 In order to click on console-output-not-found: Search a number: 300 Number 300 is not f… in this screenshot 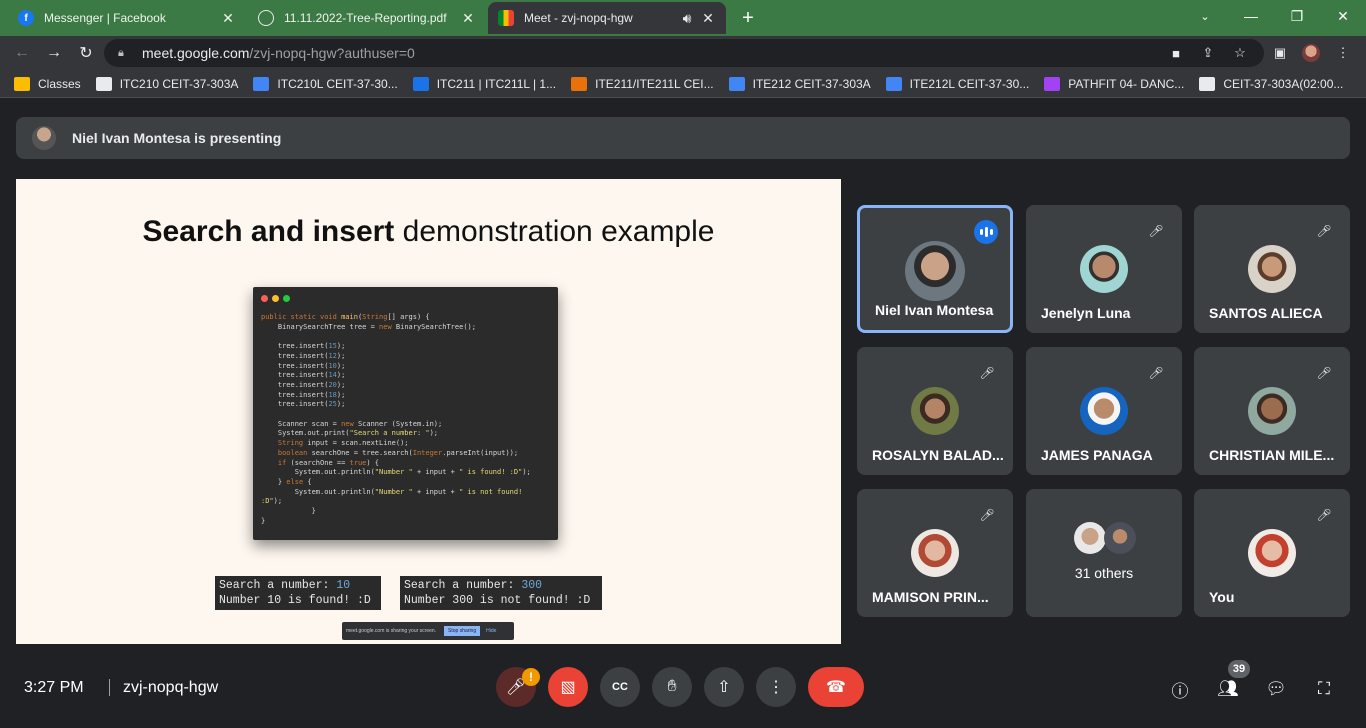, I will do `click(501, 593)`.